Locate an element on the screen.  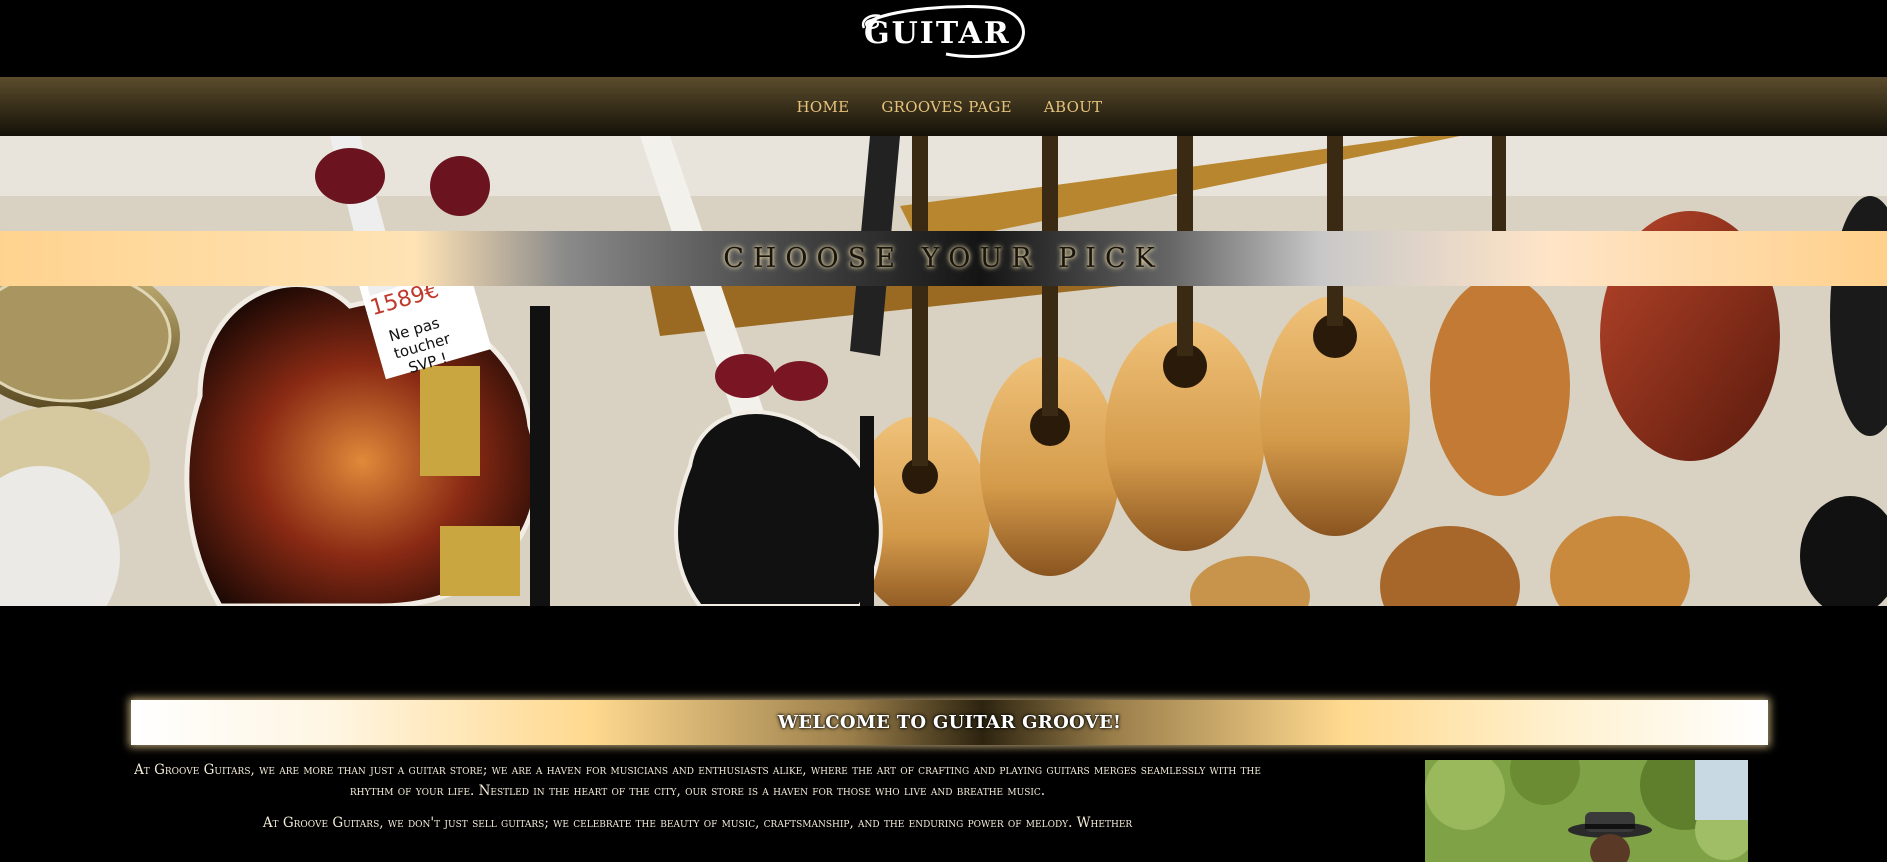
musician-image is located at coordinates (1586, 811).